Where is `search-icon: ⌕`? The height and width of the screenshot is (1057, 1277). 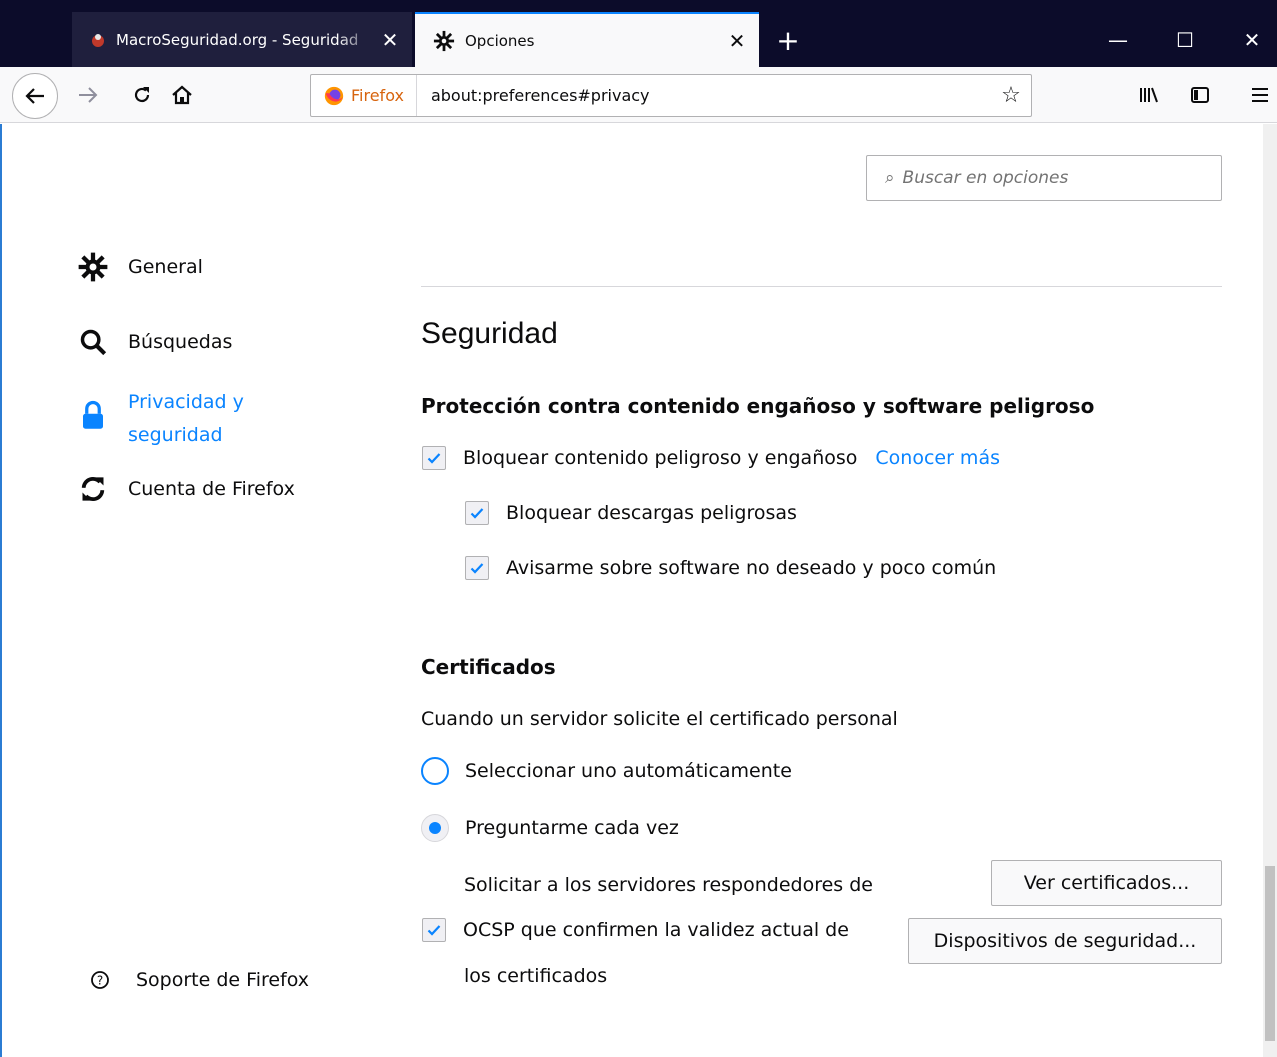
search-icon: ⌕ is located at coordinates (890, 178).